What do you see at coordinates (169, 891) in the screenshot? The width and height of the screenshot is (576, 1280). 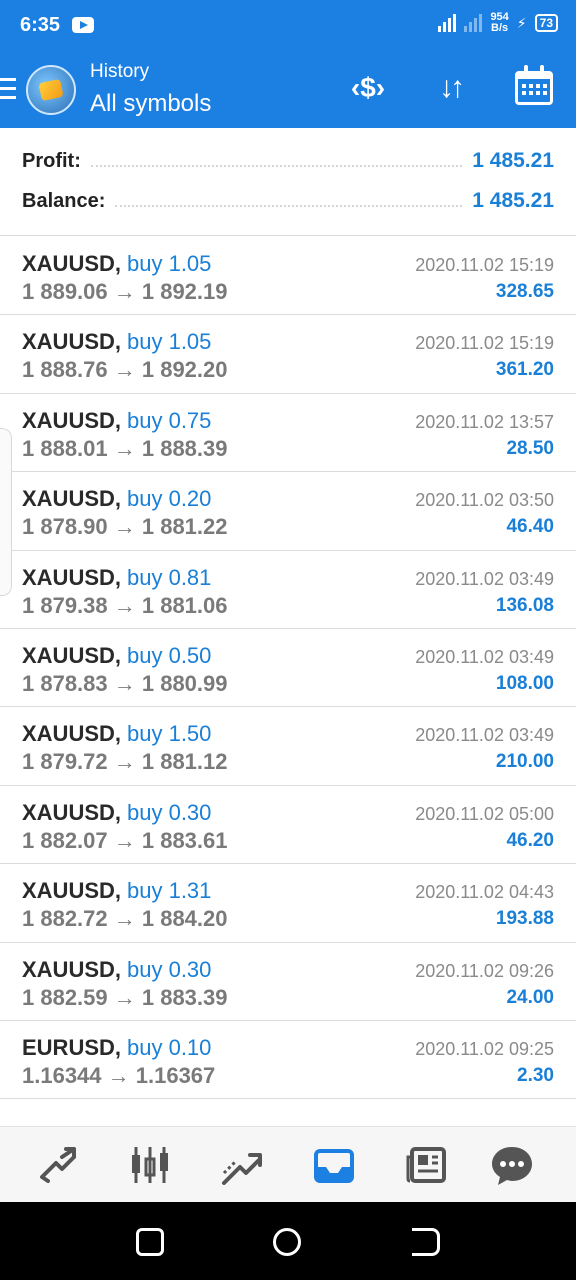 I see `trade-side-volume: buy 1.31` at bounding box center [169, 891].